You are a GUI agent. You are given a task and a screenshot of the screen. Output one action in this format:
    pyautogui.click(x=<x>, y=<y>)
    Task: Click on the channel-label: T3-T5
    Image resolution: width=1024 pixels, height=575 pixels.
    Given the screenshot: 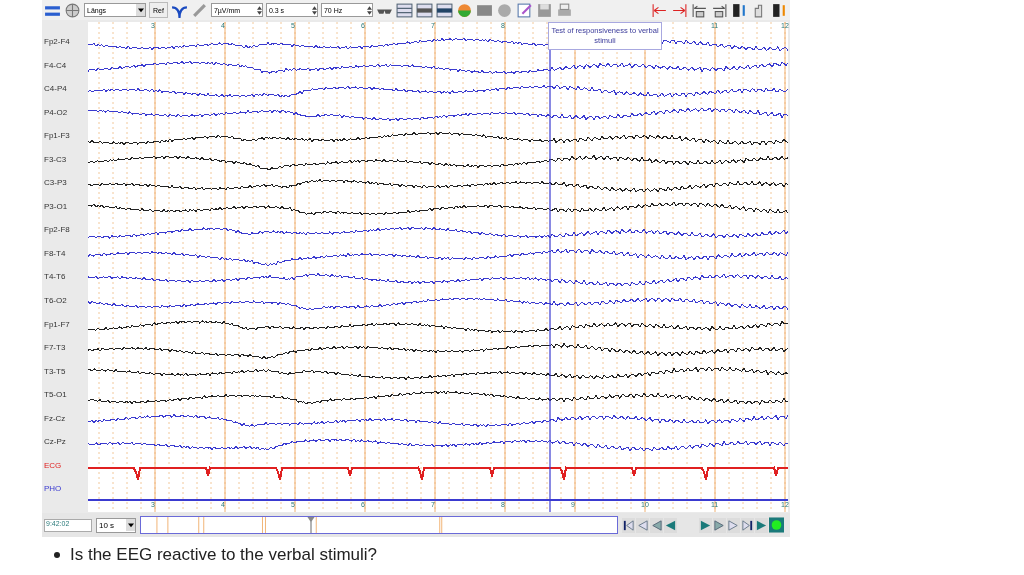 What is the action you would take?
    pyautogui.click(x=55, y=371)
    